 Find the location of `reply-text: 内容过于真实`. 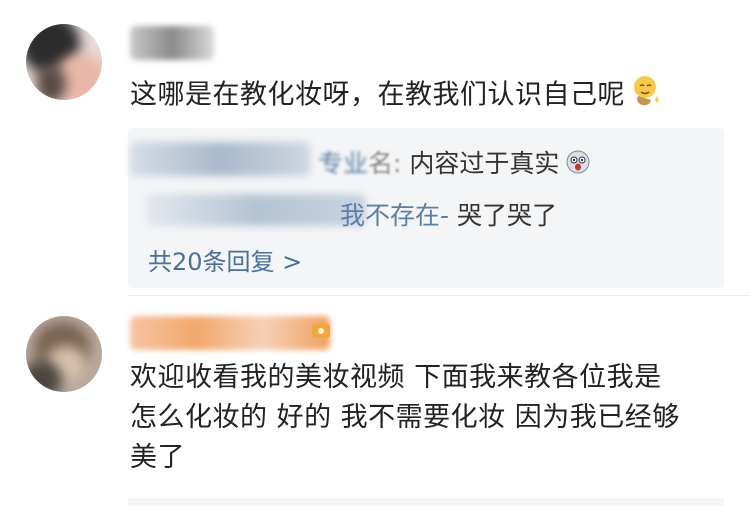

reply-text: 内容过于真实 is located at coordinates (484, 163).